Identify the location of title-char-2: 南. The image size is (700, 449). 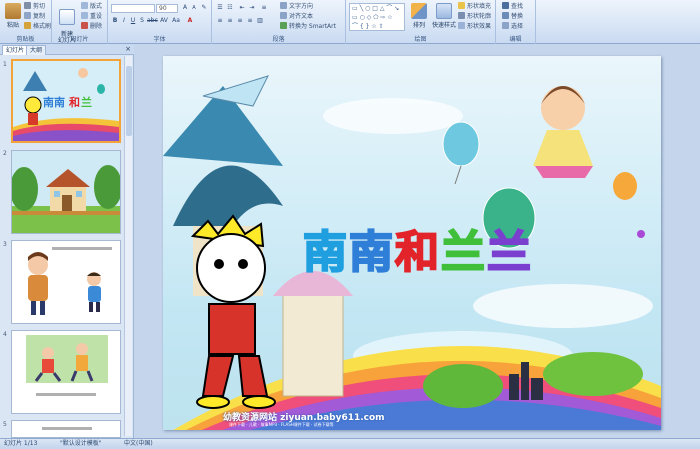
(371, 252).